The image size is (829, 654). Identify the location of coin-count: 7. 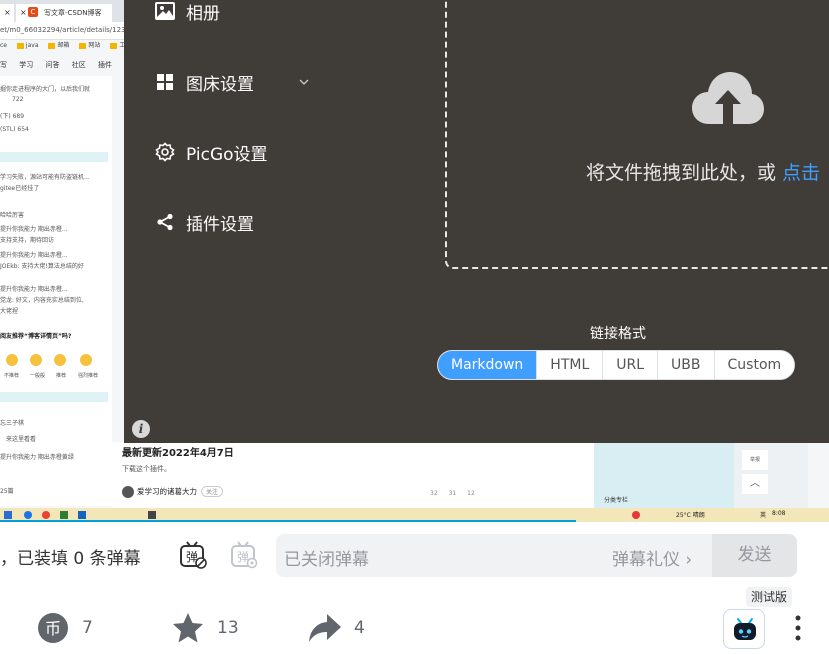
(87, 628).